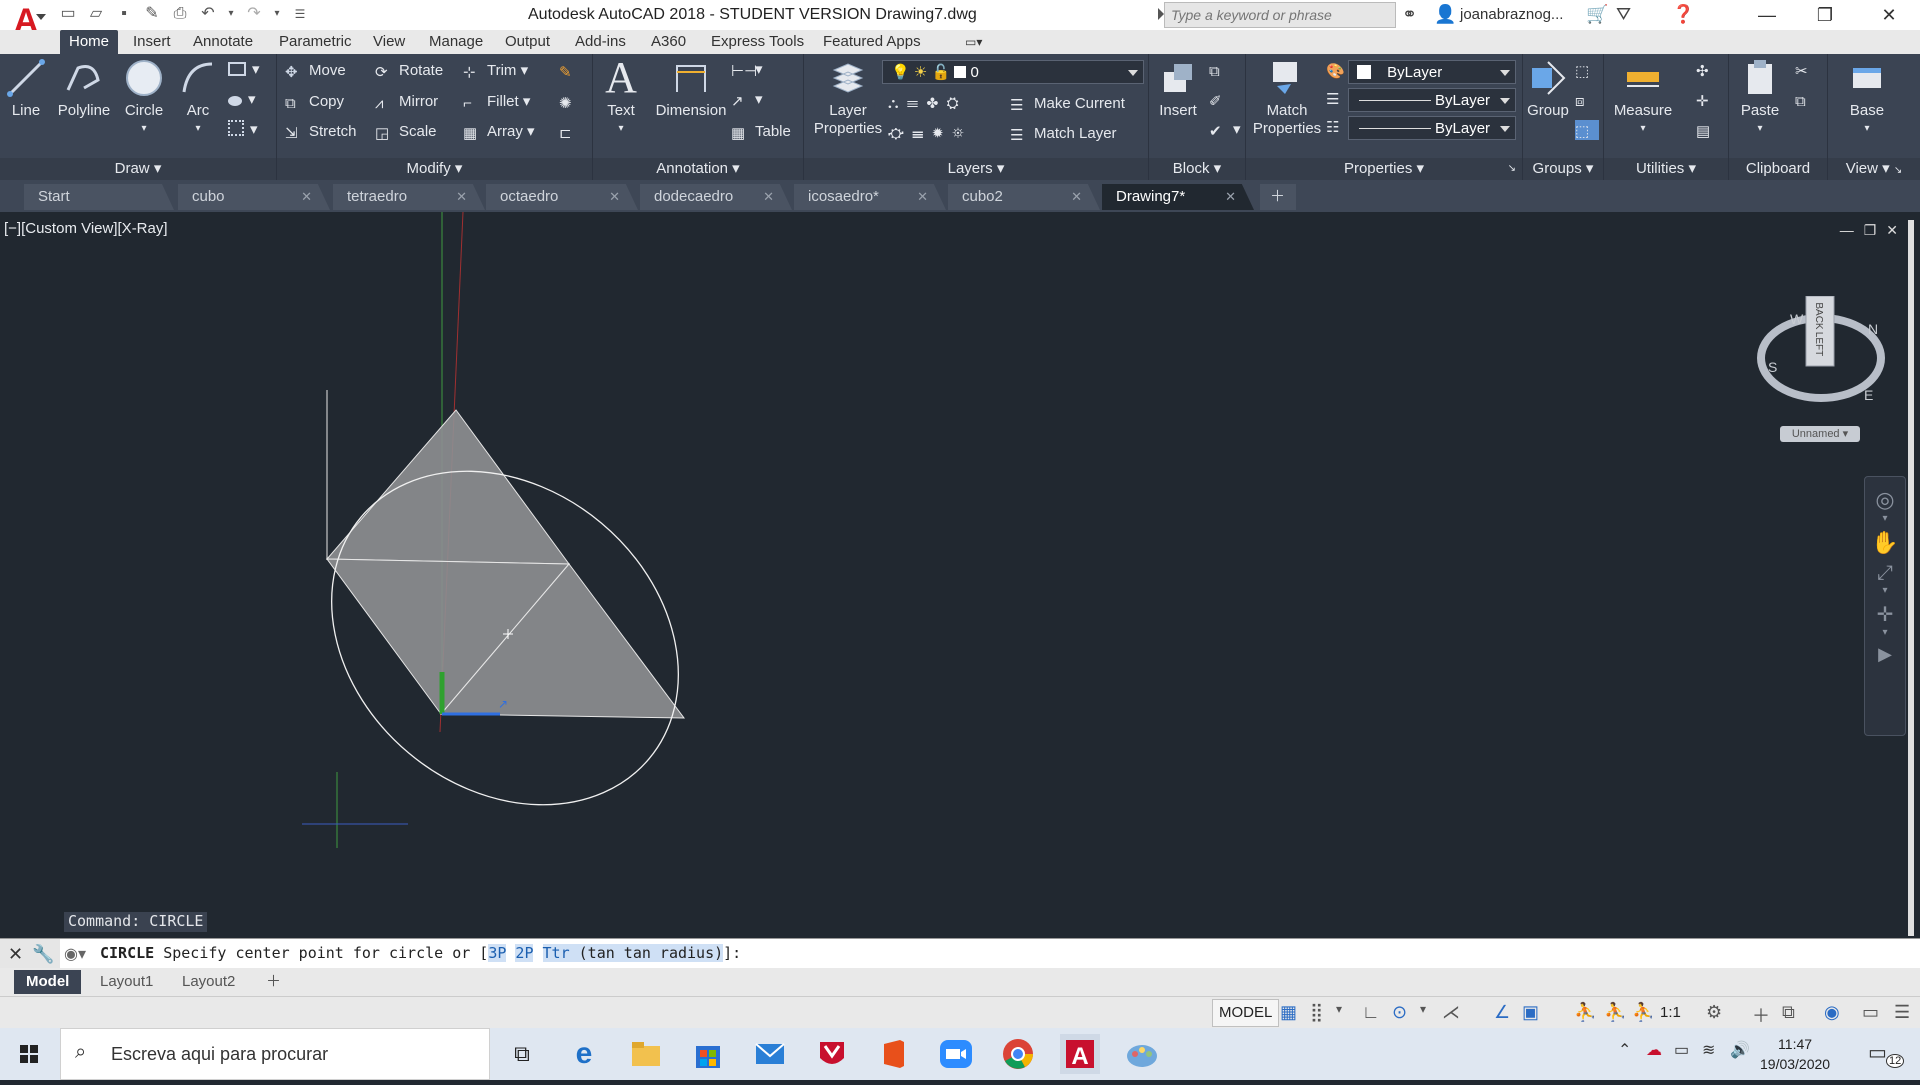 This screenshot has width=1920, height=1085. Describe the element at coordinates (1221, 70) in the screenshot. I see `create-block-button: ⧉` at that location.